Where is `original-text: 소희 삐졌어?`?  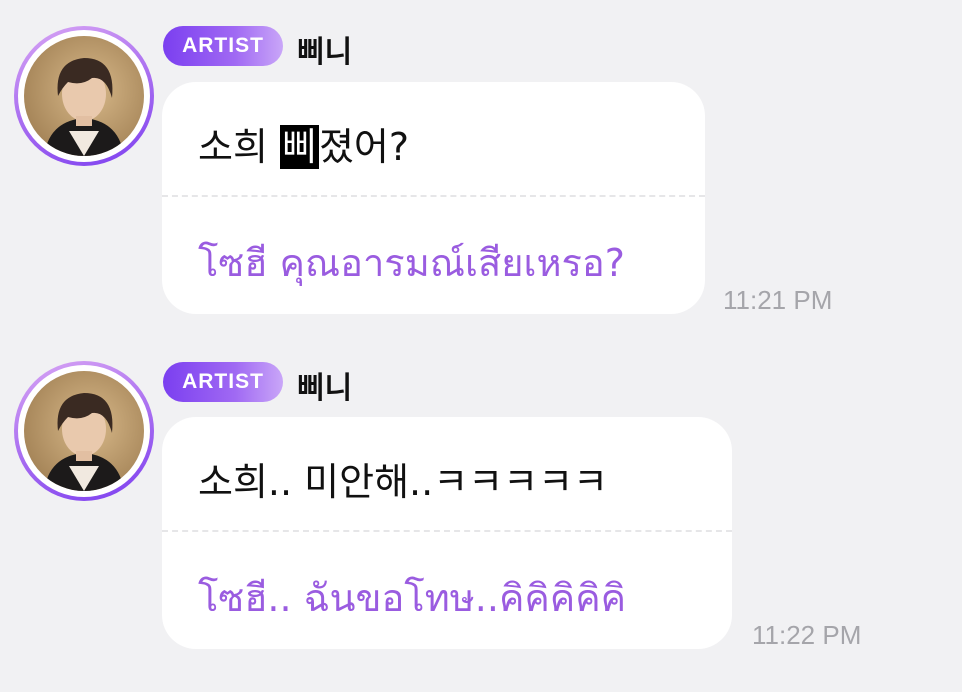 original-text: 소희 삐졌어? is located at coordinates (303, 143).